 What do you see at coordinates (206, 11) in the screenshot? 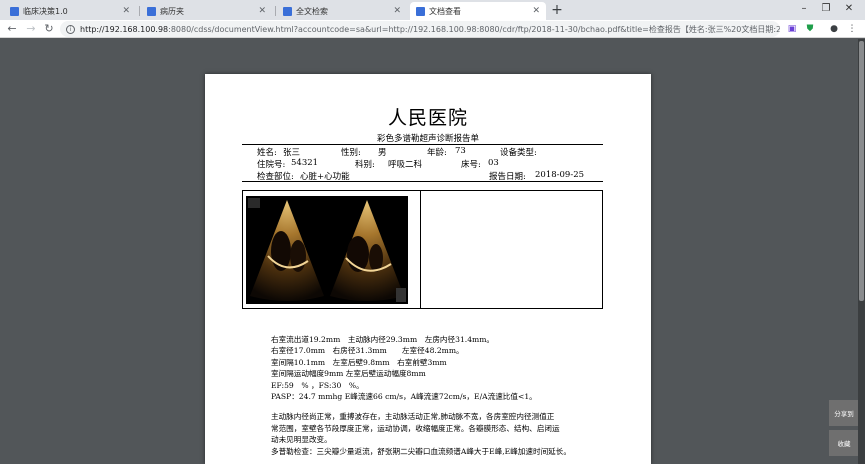
I see `tab-medical-record: 病历夹 ✕` at bounding box center [206, 11].